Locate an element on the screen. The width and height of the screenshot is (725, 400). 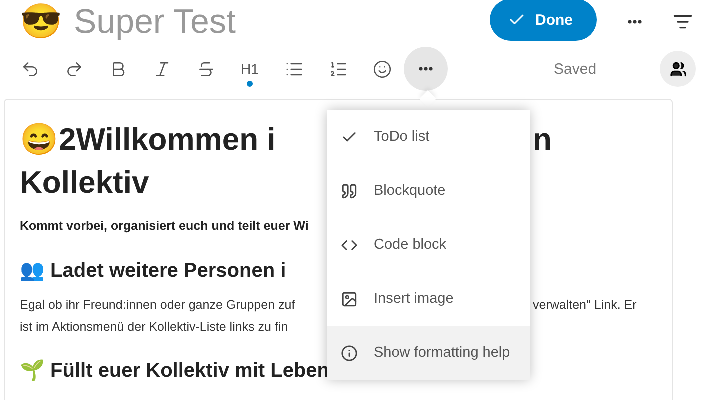
title-emoji: 😎 is located at coordinates (41, 22).